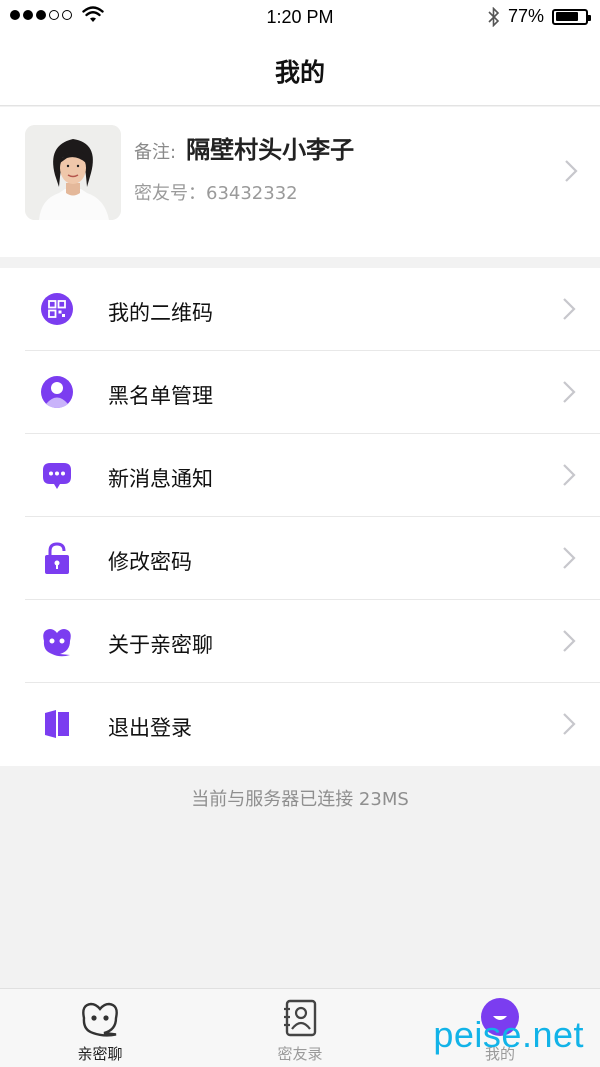  Describe the element at coordinates (160, 645) in the screenshot. I see `menu-label: 关于亲密聊` at that location.